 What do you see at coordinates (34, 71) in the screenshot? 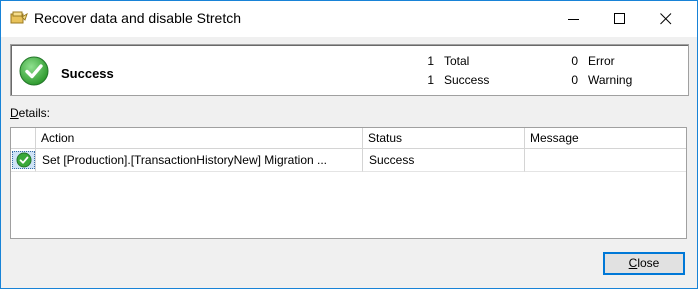
I see `success-check-icon` at bounding box center [34, 71].